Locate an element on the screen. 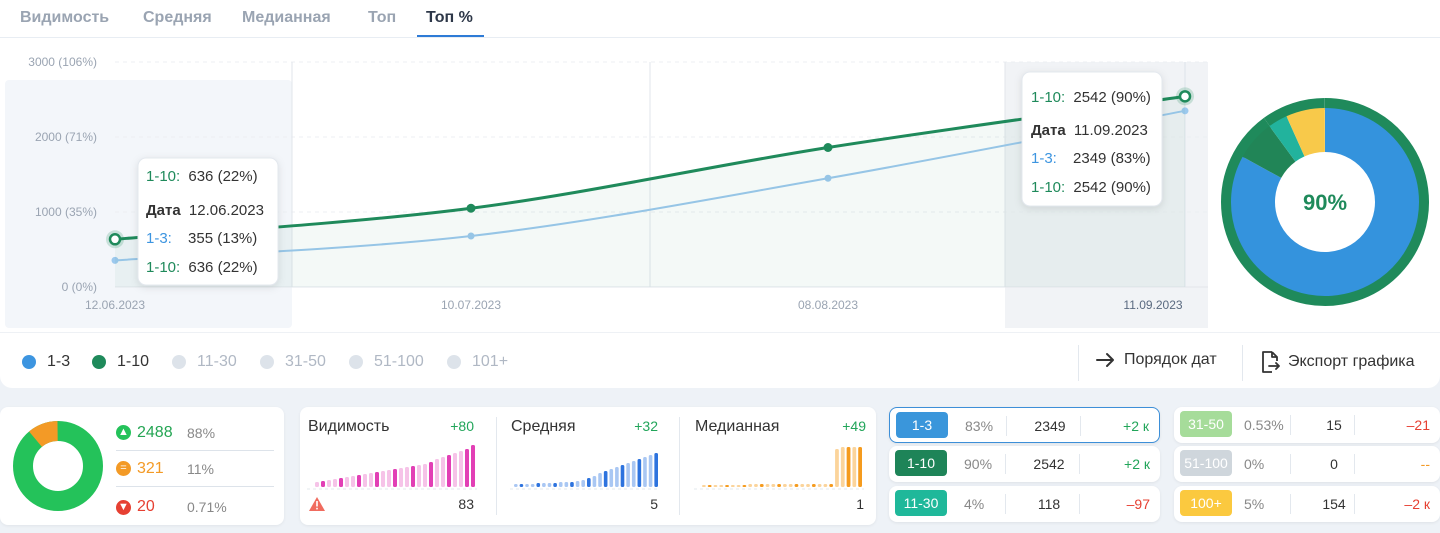  legend-item-31-50: 31-50 is located at coordinates (293, 362).